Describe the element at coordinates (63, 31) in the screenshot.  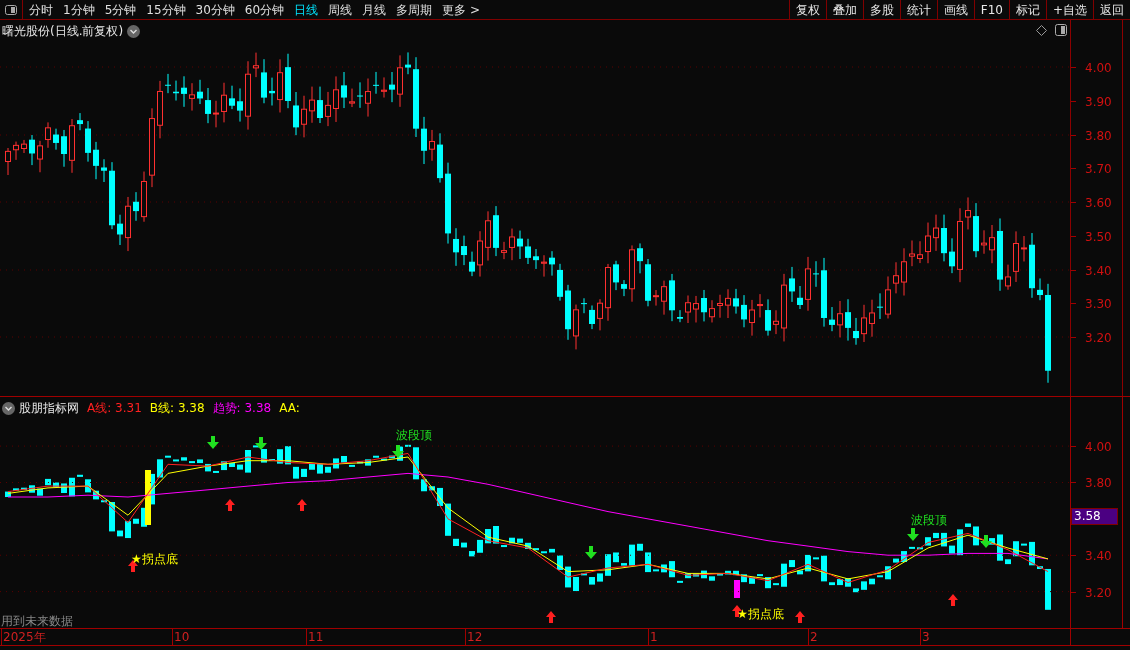
I see `chart-title: 曙光股份(日线.前复权)` at that location.